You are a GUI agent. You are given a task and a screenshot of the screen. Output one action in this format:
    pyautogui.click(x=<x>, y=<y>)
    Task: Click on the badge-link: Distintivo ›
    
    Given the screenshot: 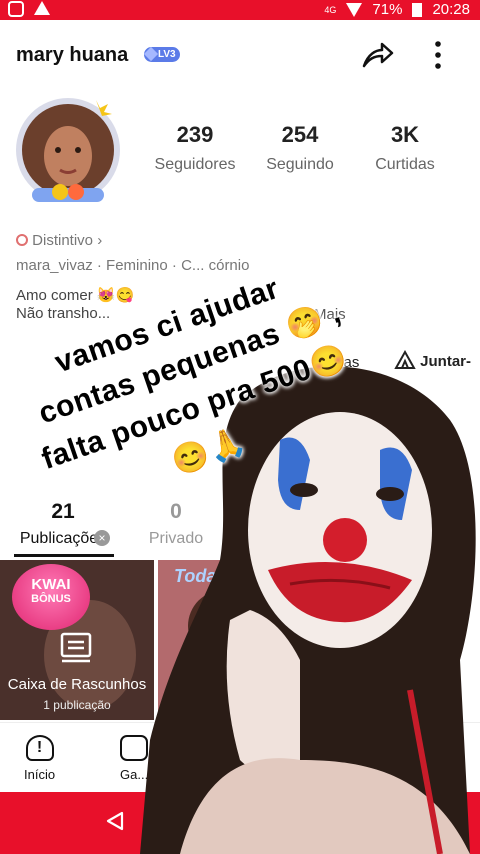 What is the action you would take?
    pyautogui.click(x=59, y=240)
    